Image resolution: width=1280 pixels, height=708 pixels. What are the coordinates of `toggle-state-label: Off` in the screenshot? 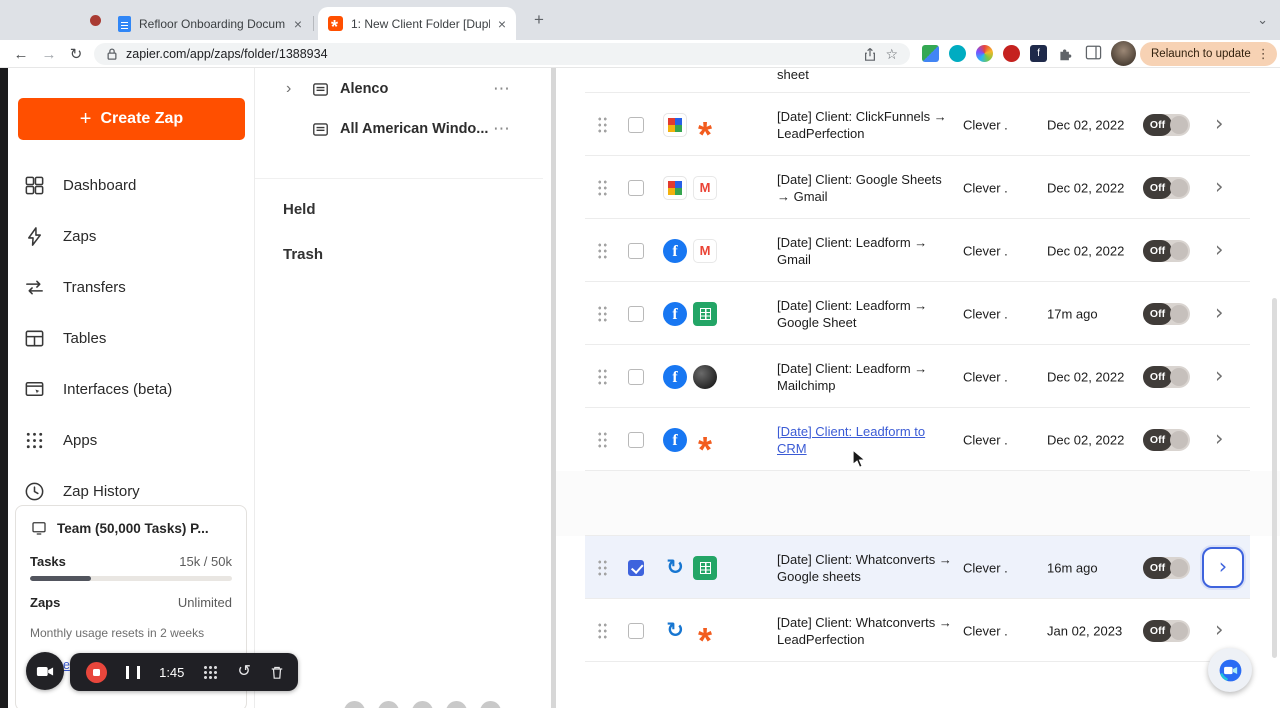 It's located at (1157, 124).